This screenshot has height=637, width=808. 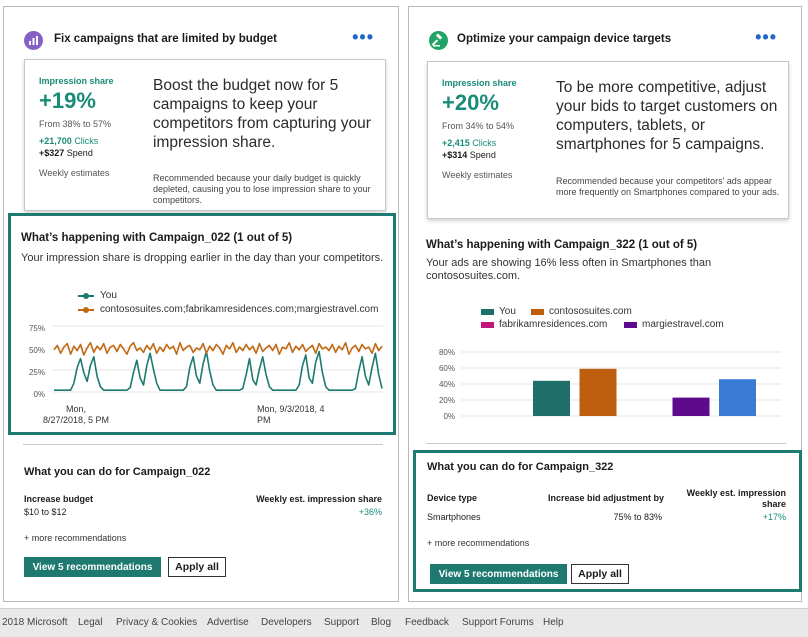 What do you see at coordinates (581, 311) in the screenshot?
I see `legend-contososuites: contososuites.com` at bounding box center [581, 311].